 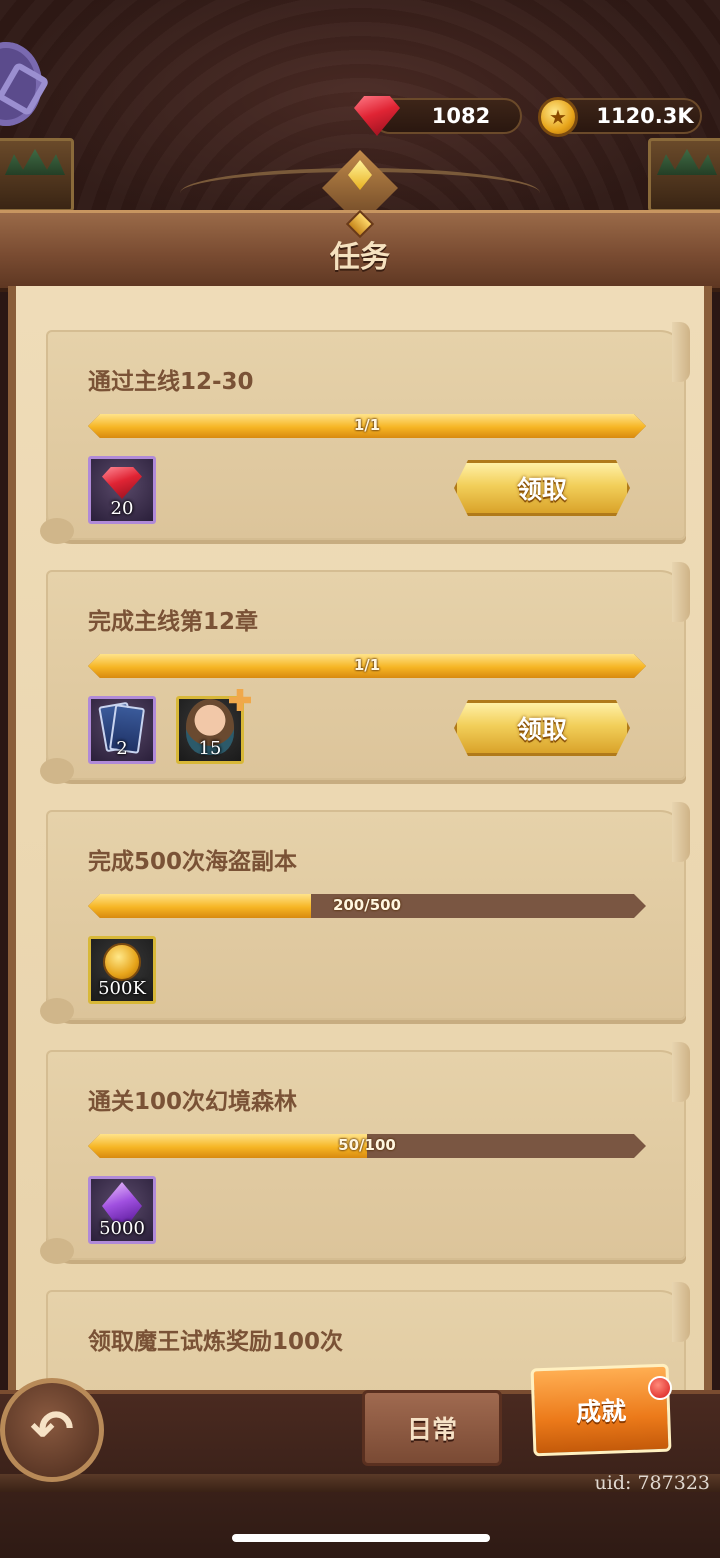 I want to click on gem-count: 1082, so click(x=461, y=116).